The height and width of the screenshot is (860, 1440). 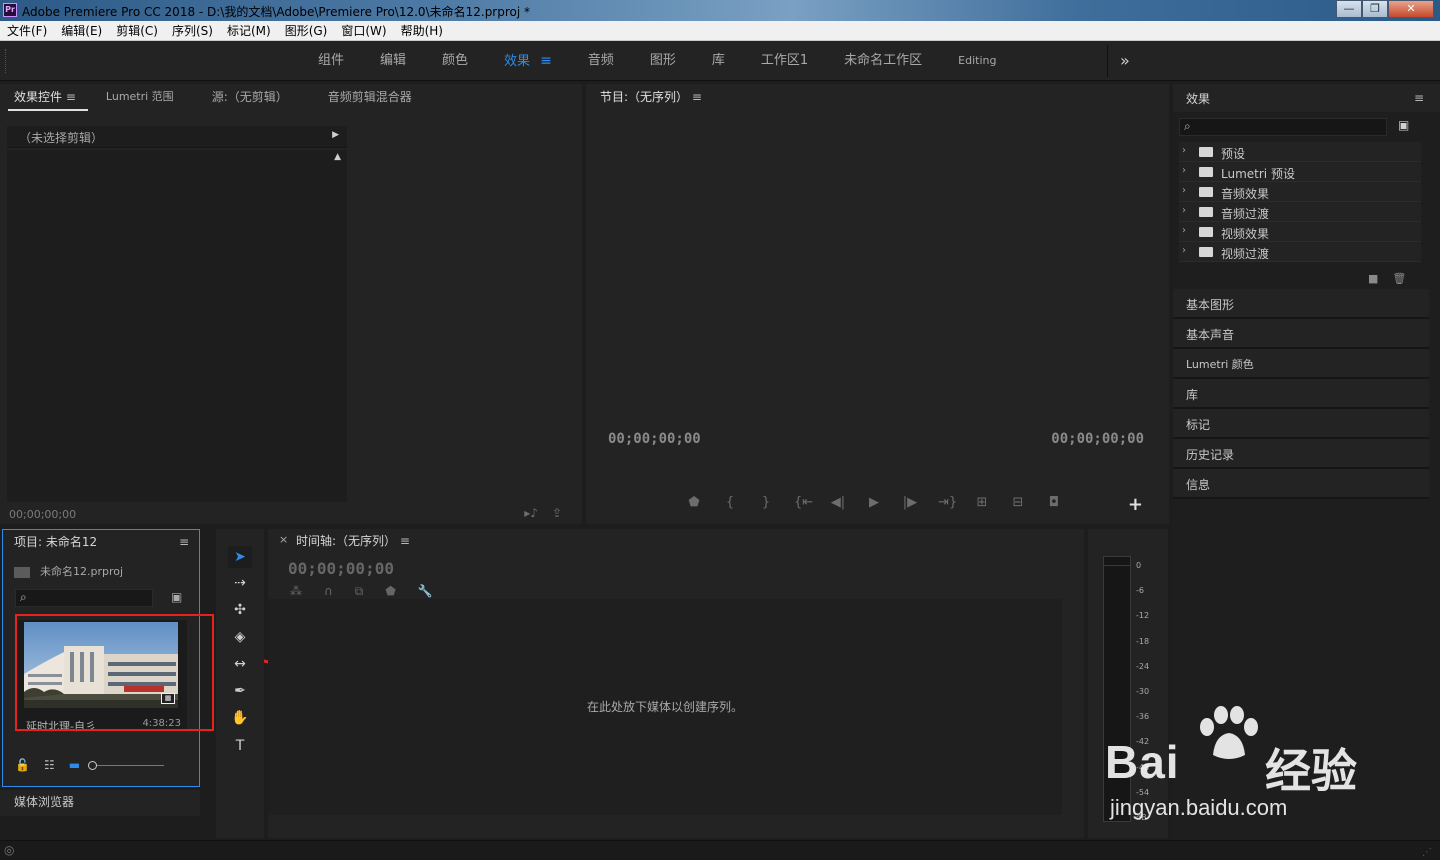 I want to click on menu-window: 窗口(W), so click(x=363, y=30).